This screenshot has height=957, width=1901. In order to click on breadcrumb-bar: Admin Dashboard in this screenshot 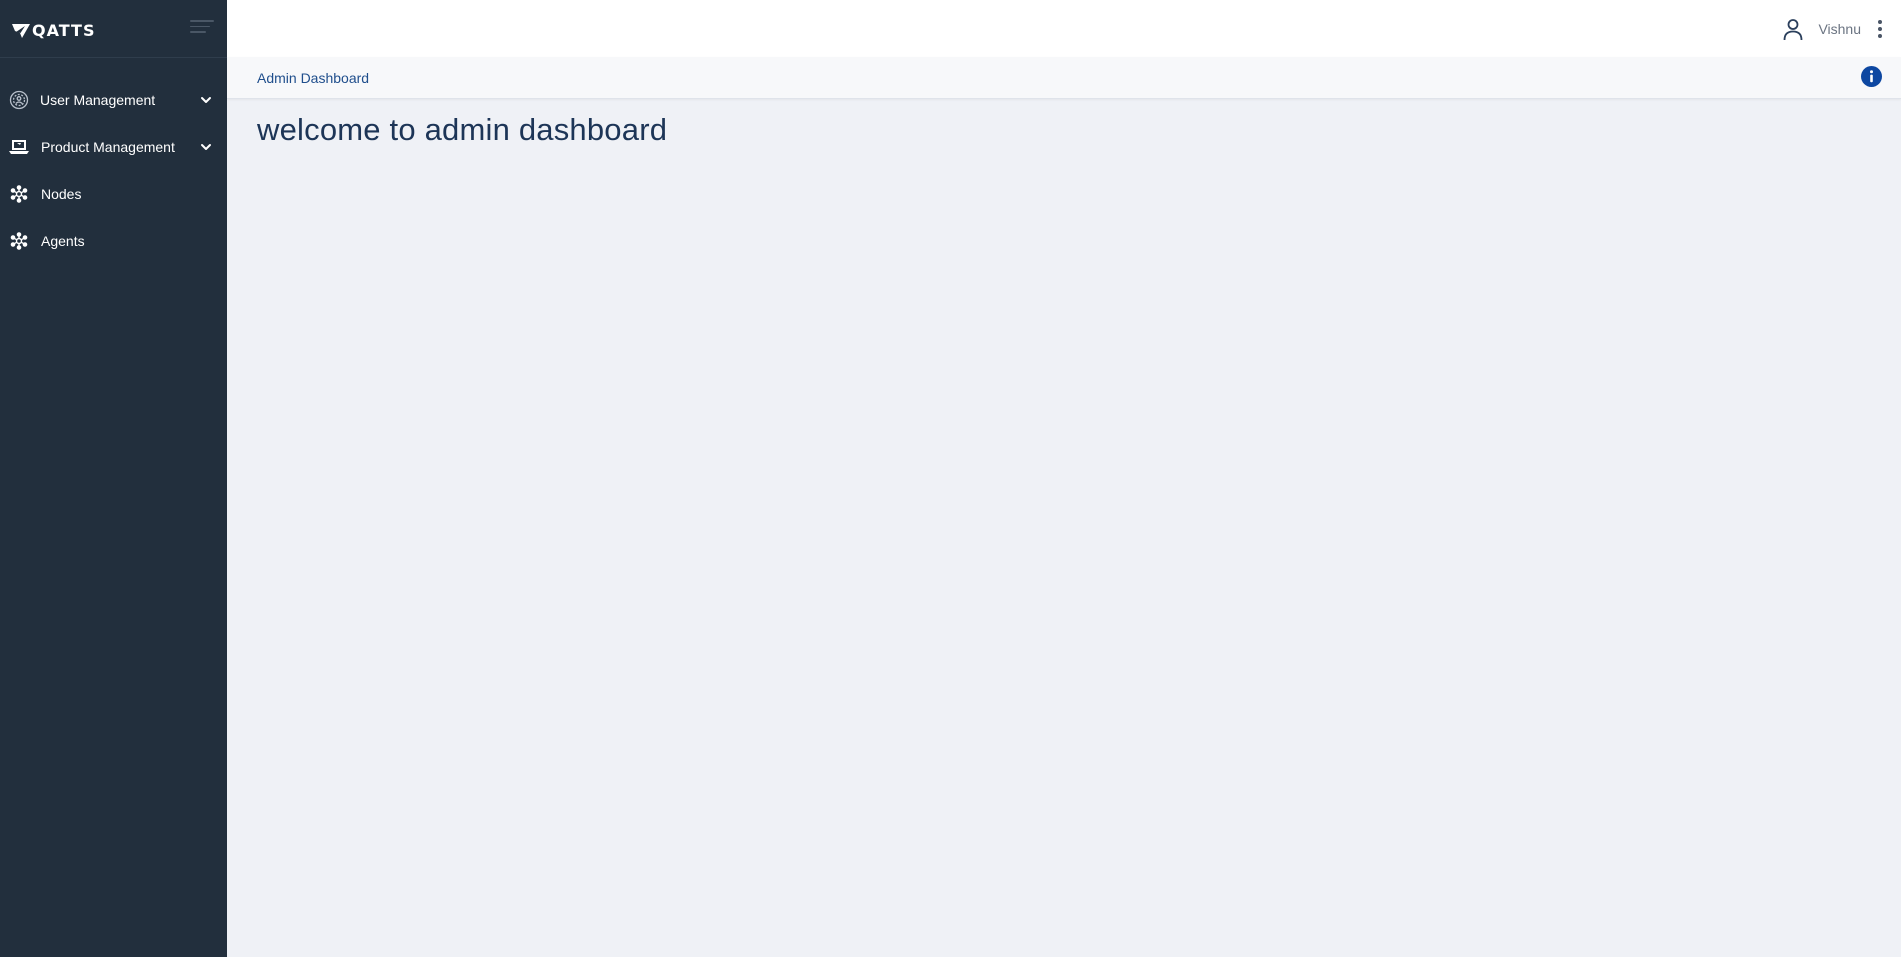, I will do `click(1064, 78)`.